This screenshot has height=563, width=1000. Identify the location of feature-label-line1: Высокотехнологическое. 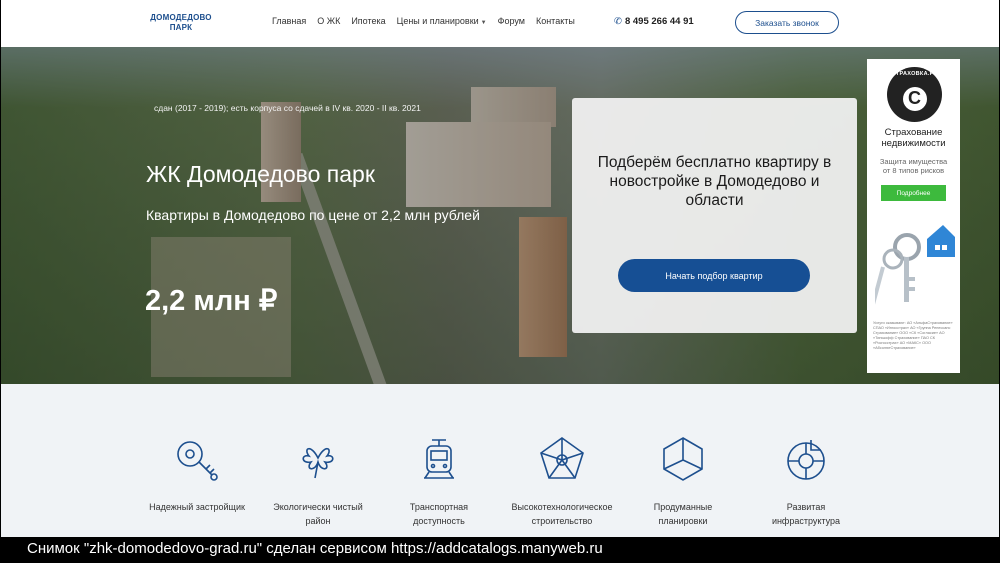
(562, 507).